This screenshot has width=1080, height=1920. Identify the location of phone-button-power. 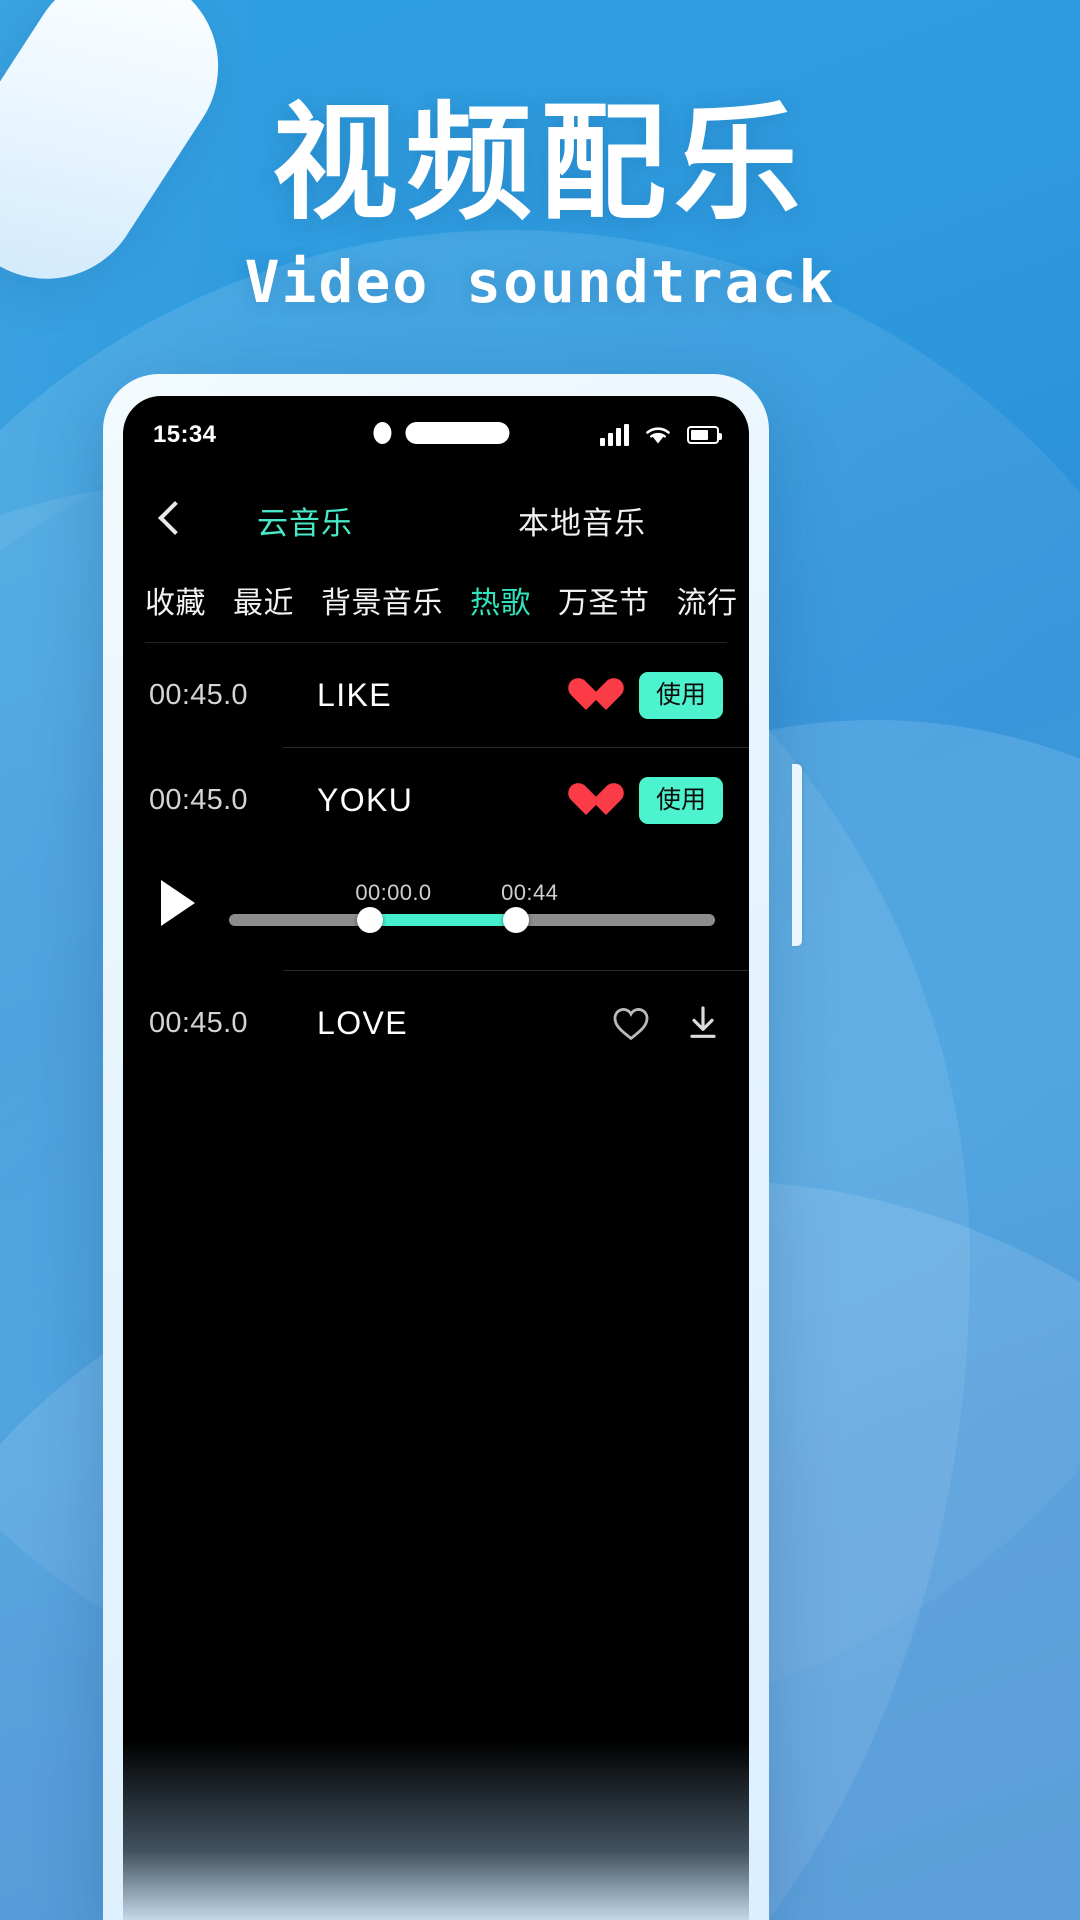
(797, 855).